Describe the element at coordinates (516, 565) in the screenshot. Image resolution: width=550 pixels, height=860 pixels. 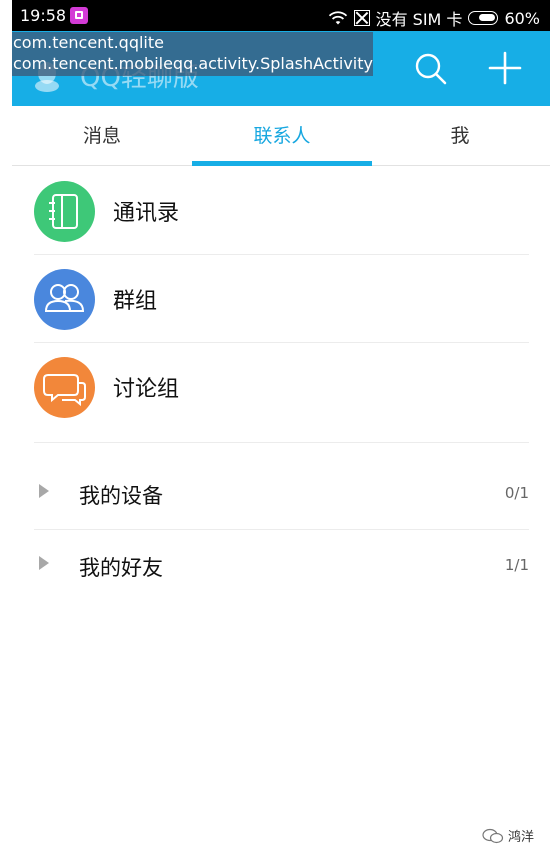
I see `group-count: 1/1` at that location.